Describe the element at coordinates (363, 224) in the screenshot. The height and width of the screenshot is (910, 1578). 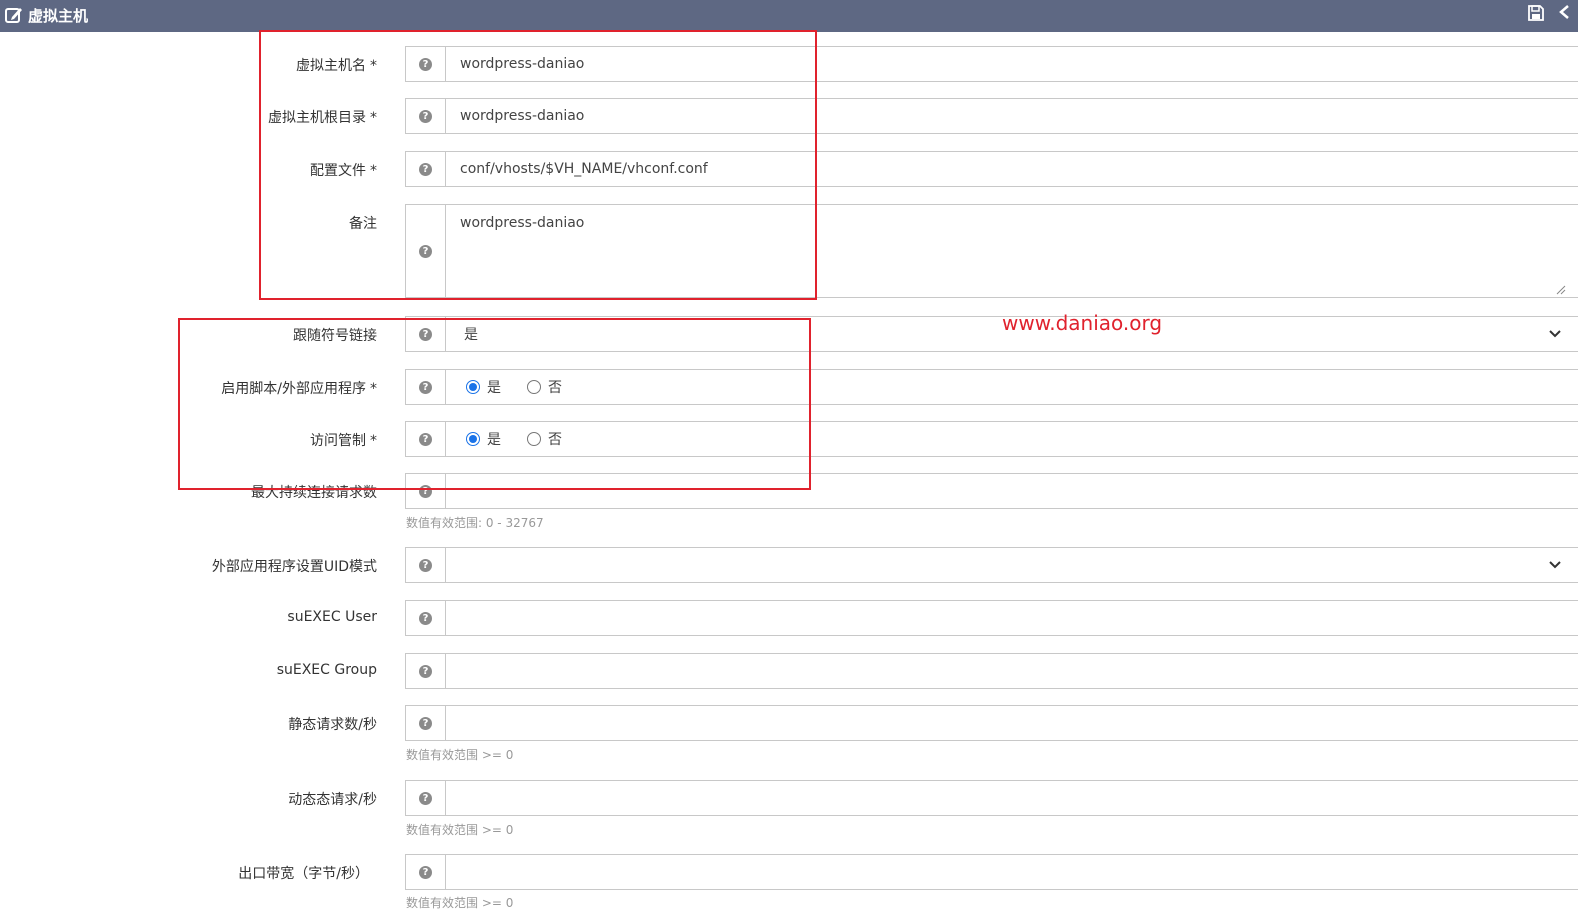
I see `label-notes: 备注` at that location.